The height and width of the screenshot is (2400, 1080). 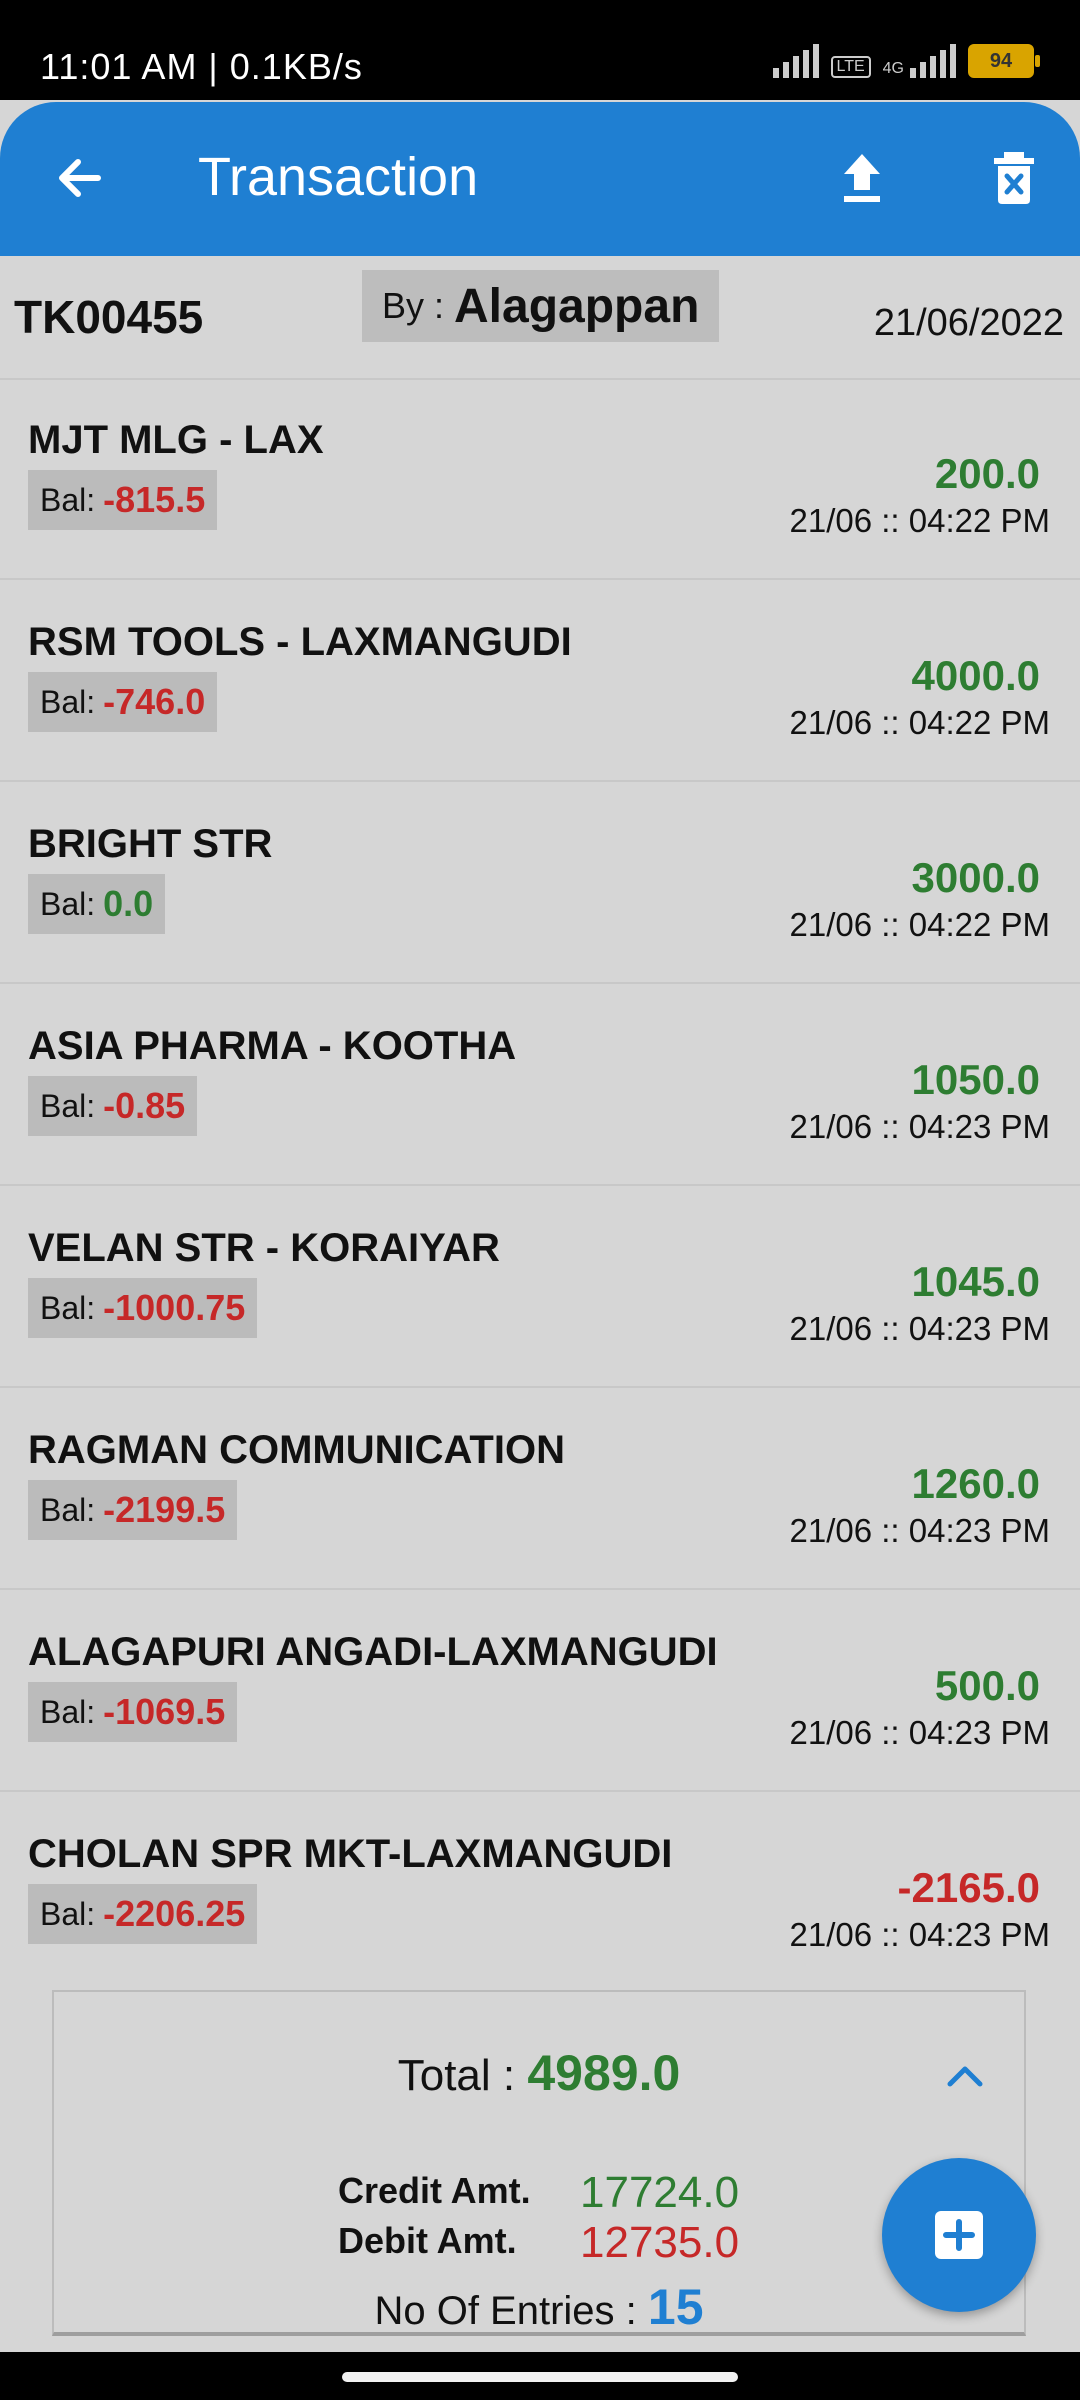 I want to click on by-badge: By : Alagappan, so click(x=541, y=306).